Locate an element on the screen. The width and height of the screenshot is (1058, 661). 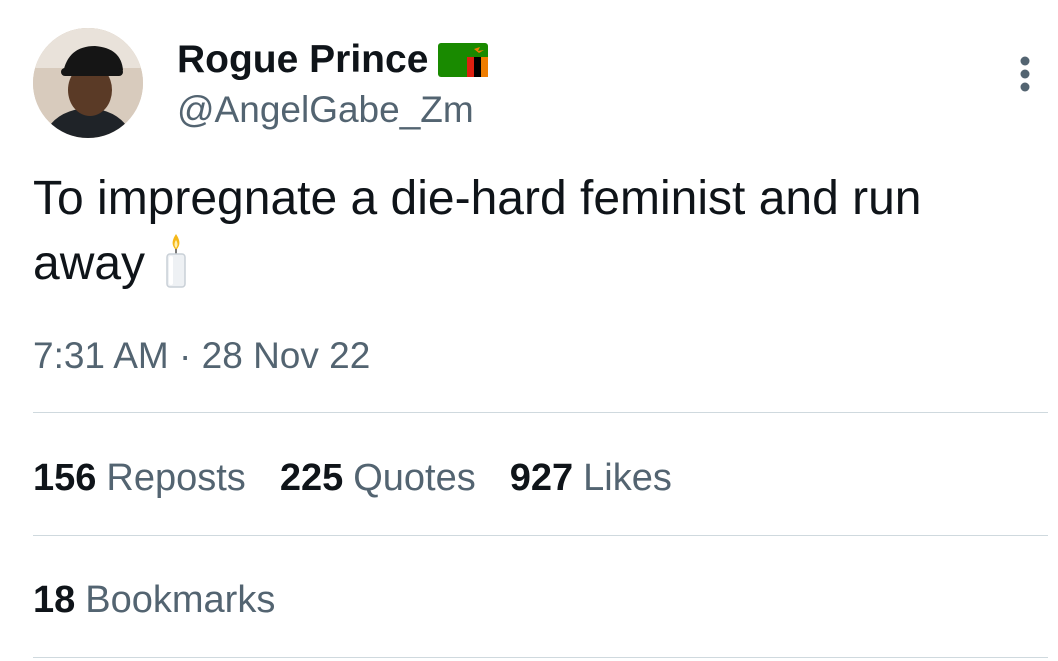
quotes-count: 225 is located at coordinates (311, 478).